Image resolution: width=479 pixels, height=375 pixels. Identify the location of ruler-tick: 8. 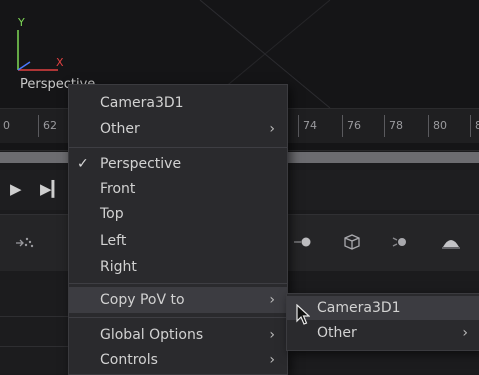
(474, 126).